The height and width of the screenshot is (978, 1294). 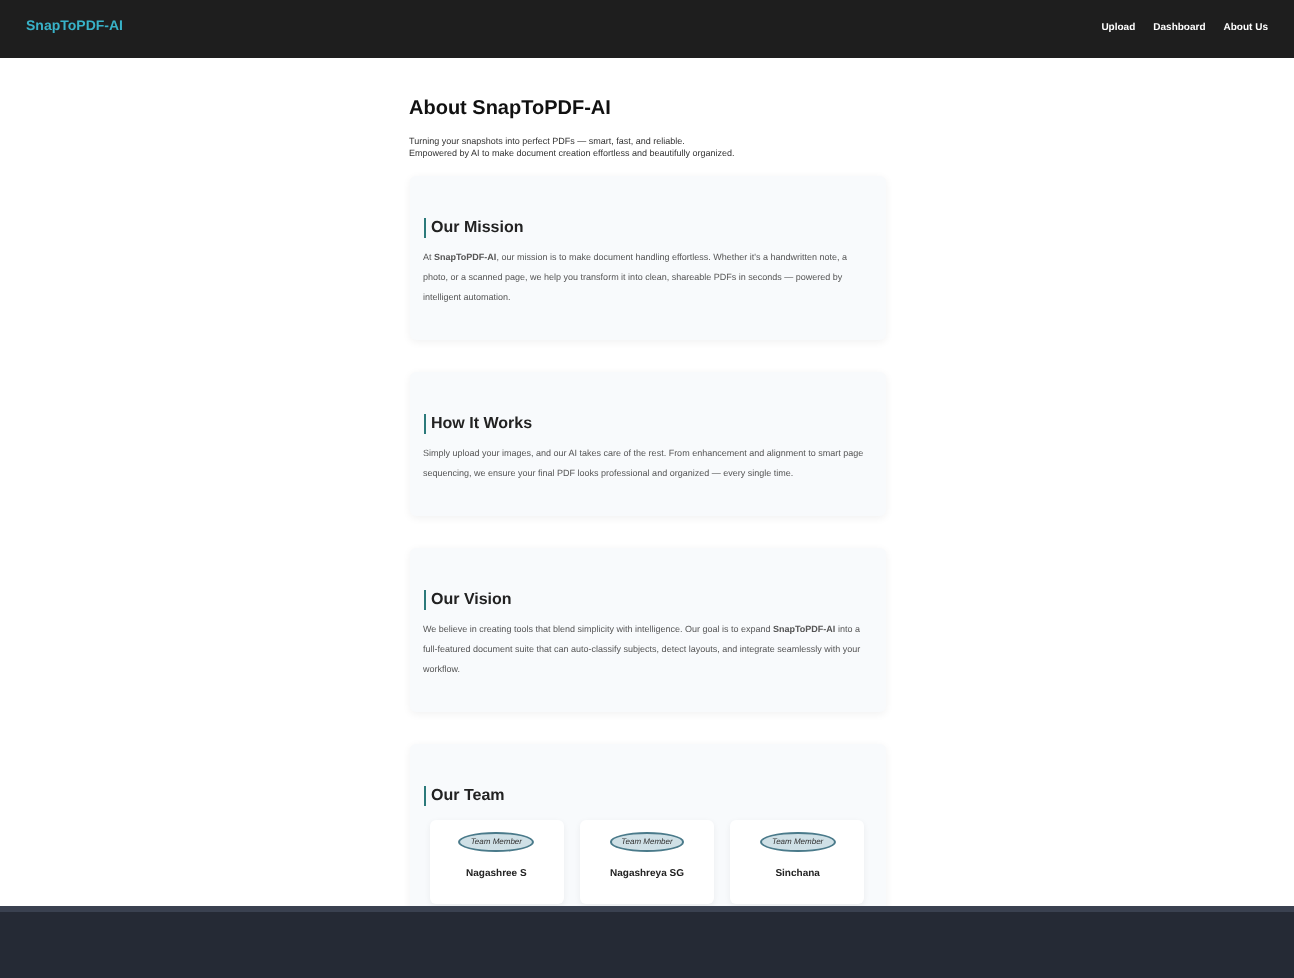 I want to click on section-heading: Our Vision, so click(x=471, y=600).